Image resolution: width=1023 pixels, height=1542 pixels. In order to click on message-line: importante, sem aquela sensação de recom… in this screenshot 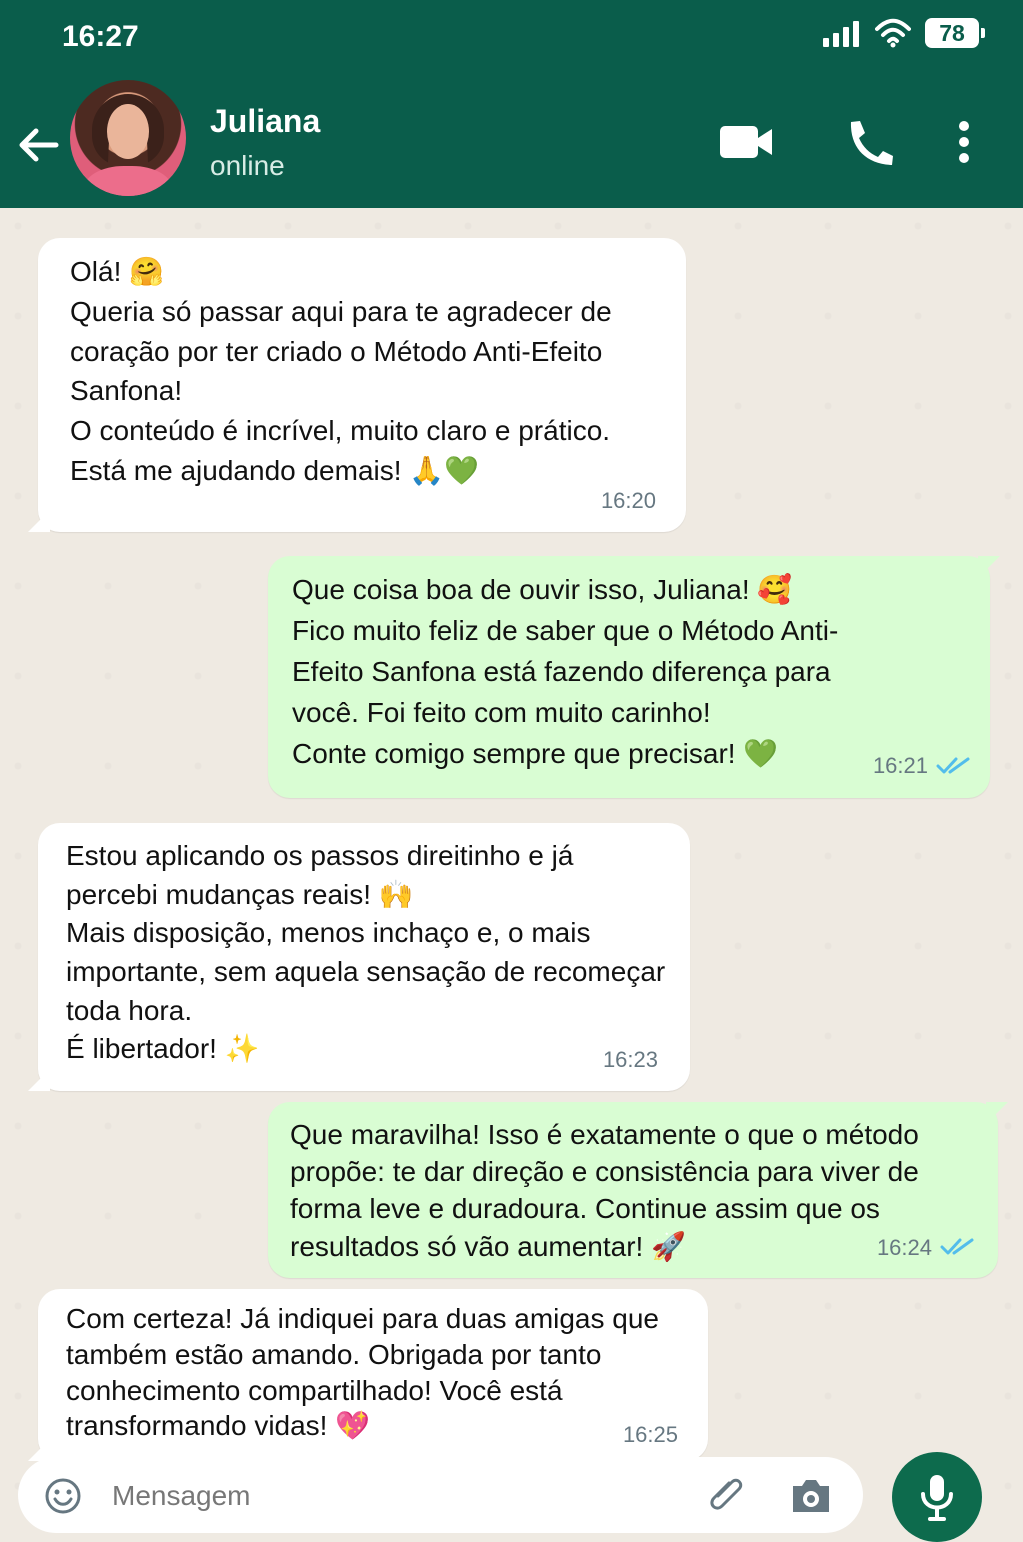, I will do `click(366, 971)`.